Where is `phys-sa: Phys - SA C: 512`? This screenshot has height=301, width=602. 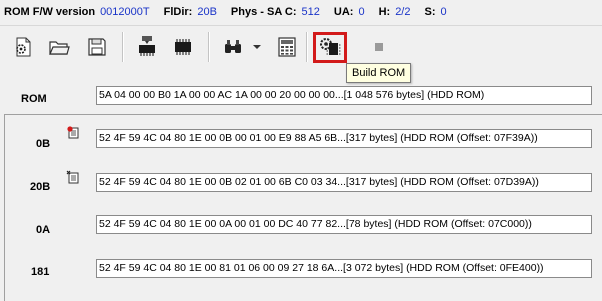 phys-sa: Phys - SA C: 512 is located at coordinates (275, 12).